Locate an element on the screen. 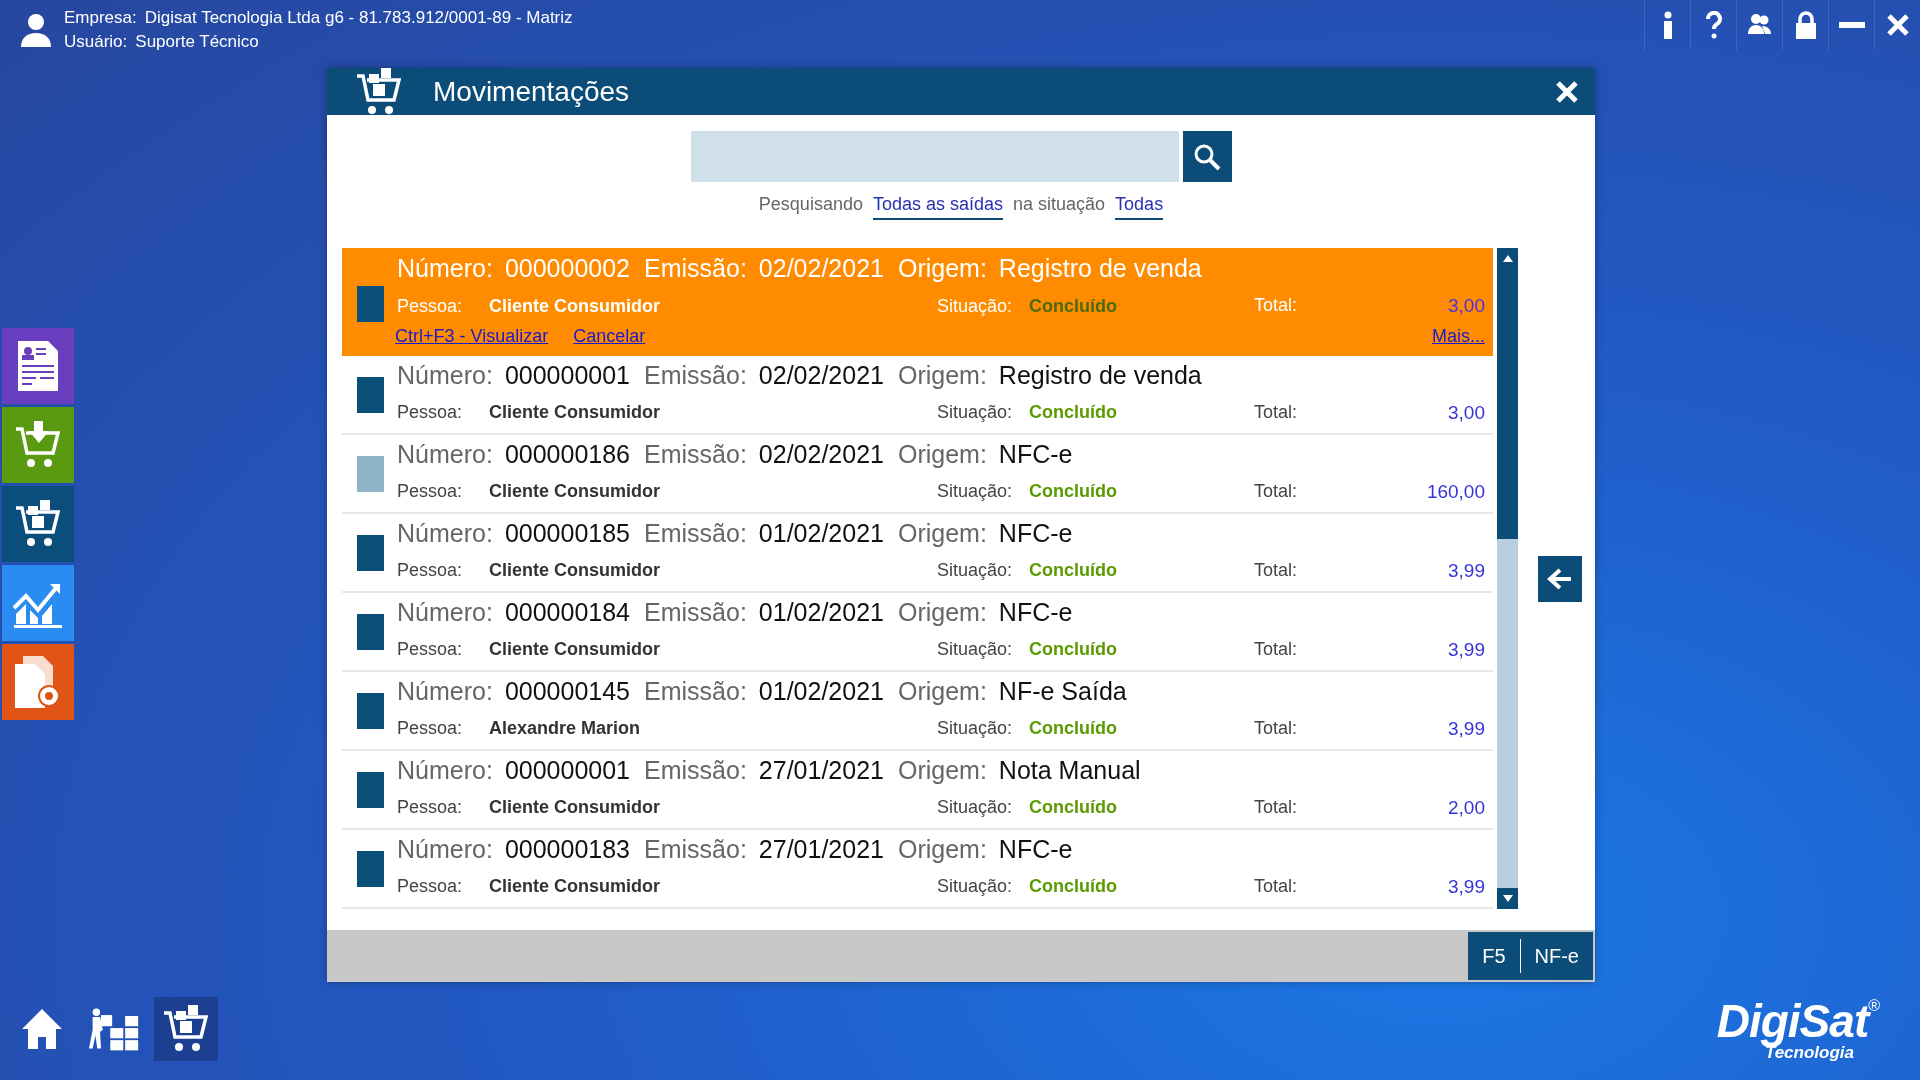 The width and height of the screenshot is (1920, 1080). scroll-up-button is located at coordinates (1507, 258).